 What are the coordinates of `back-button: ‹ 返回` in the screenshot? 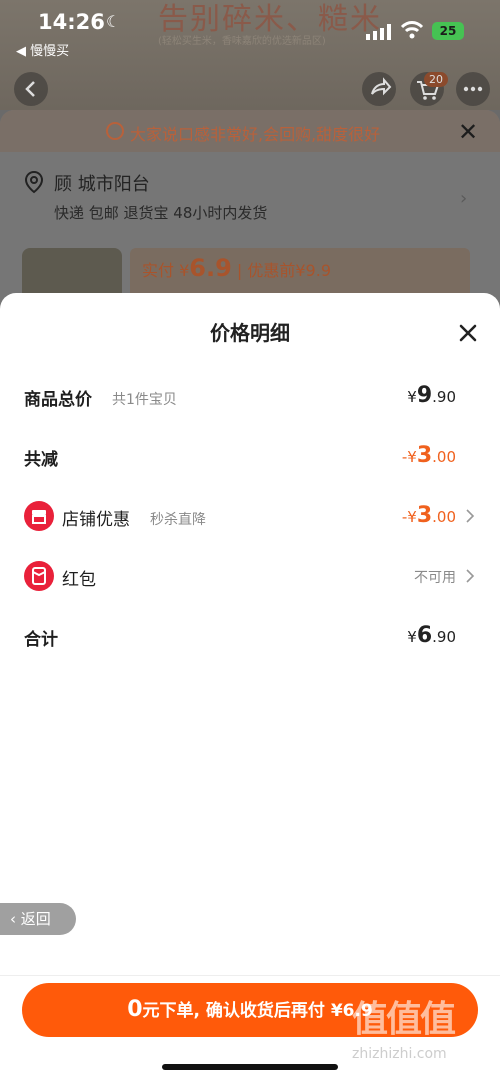 It's located at (38, 919).